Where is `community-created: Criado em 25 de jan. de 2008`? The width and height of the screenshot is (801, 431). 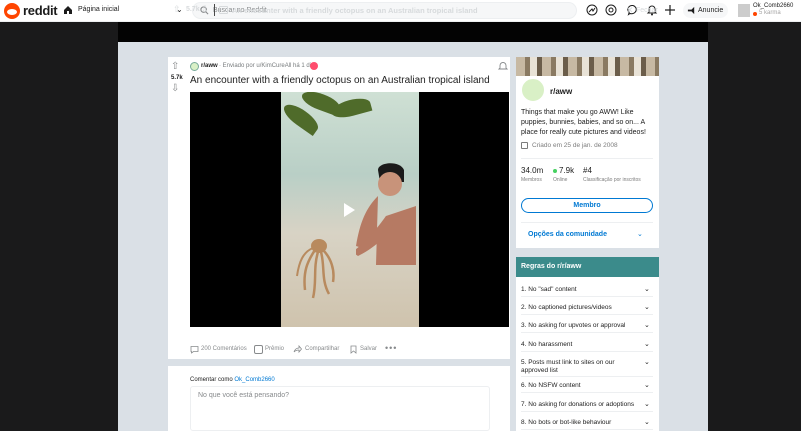 community-created: Criado em 25 de jan. de 2008 is located at coordinates (575, 145).